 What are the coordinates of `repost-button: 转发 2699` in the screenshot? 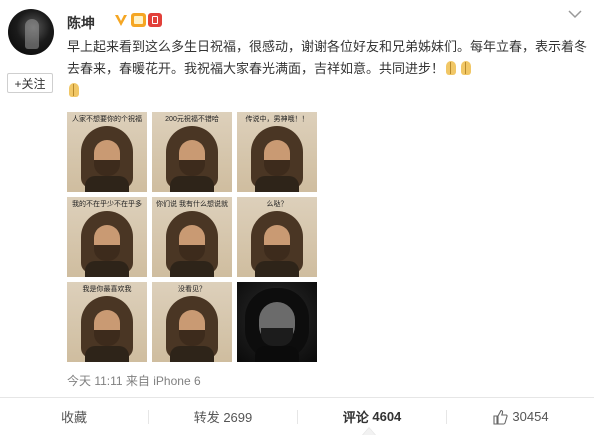 It's located at (223, 416).